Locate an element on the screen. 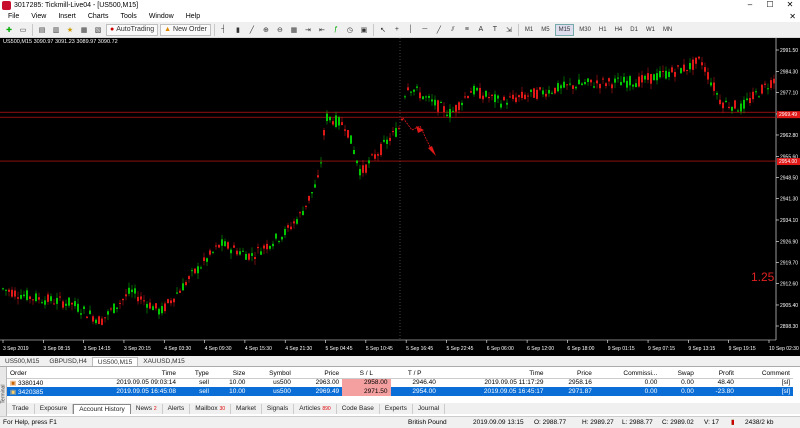  minimize-icon: – is located at coordinates (750, 5).